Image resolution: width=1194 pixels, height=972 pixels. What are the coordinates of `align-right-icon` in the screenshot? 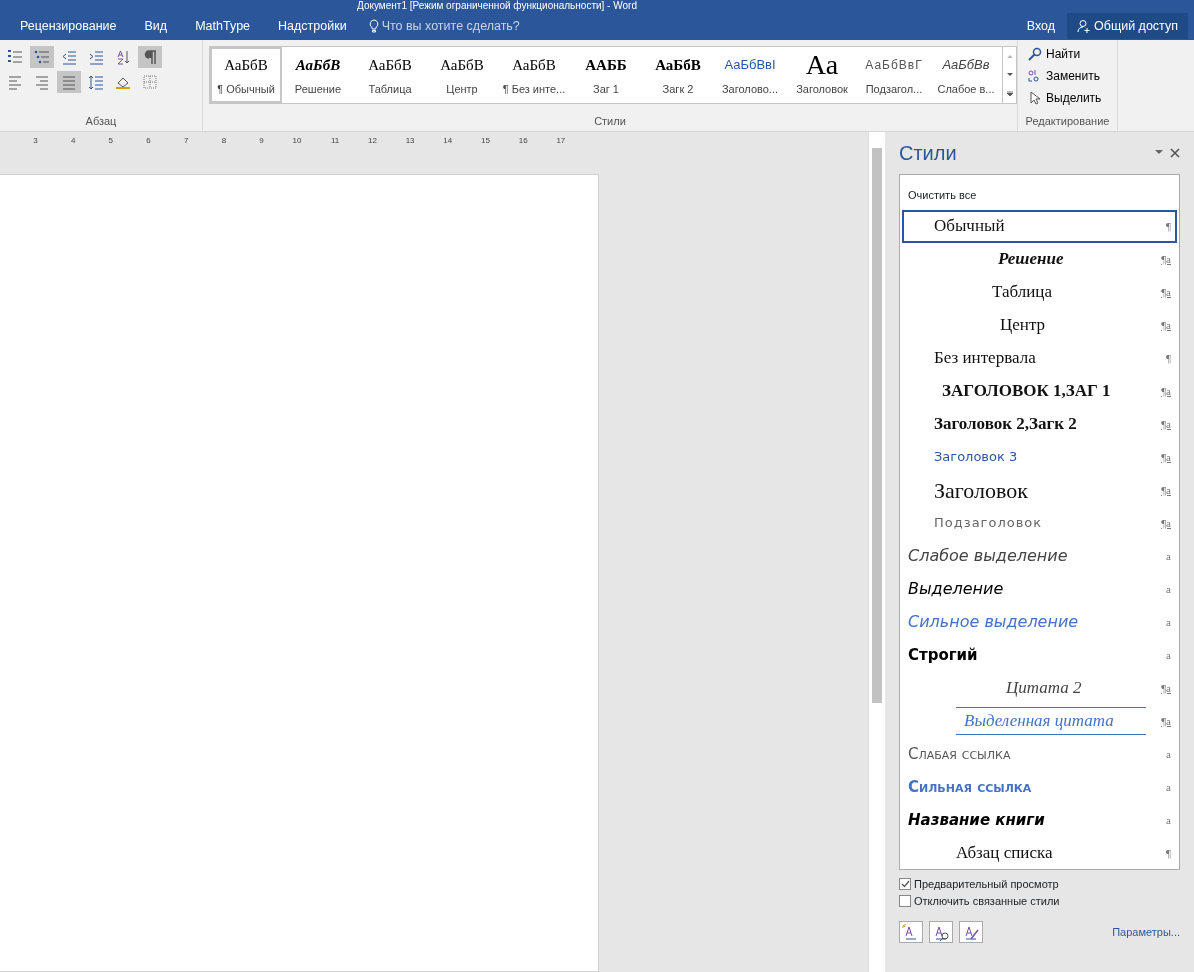 It's located at (42, 82).